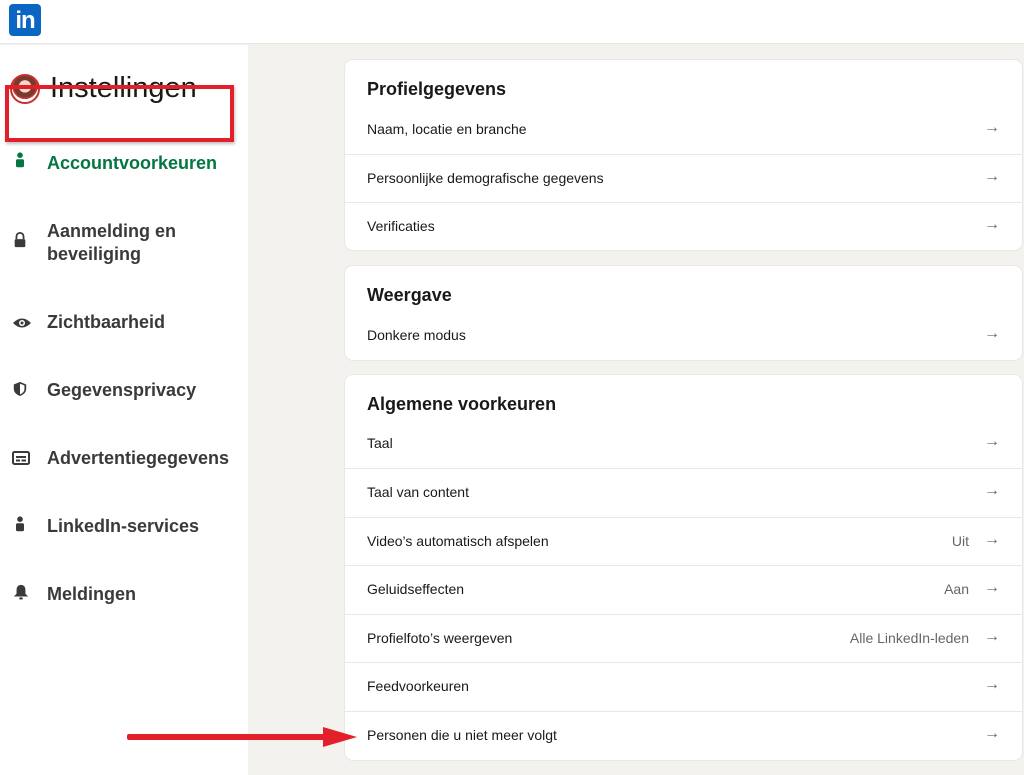 This screenshot has height=775, width=1024. I want to click on settings-row-demografisch: Persoonlijke demografische gegevens →, so click(683, 178).